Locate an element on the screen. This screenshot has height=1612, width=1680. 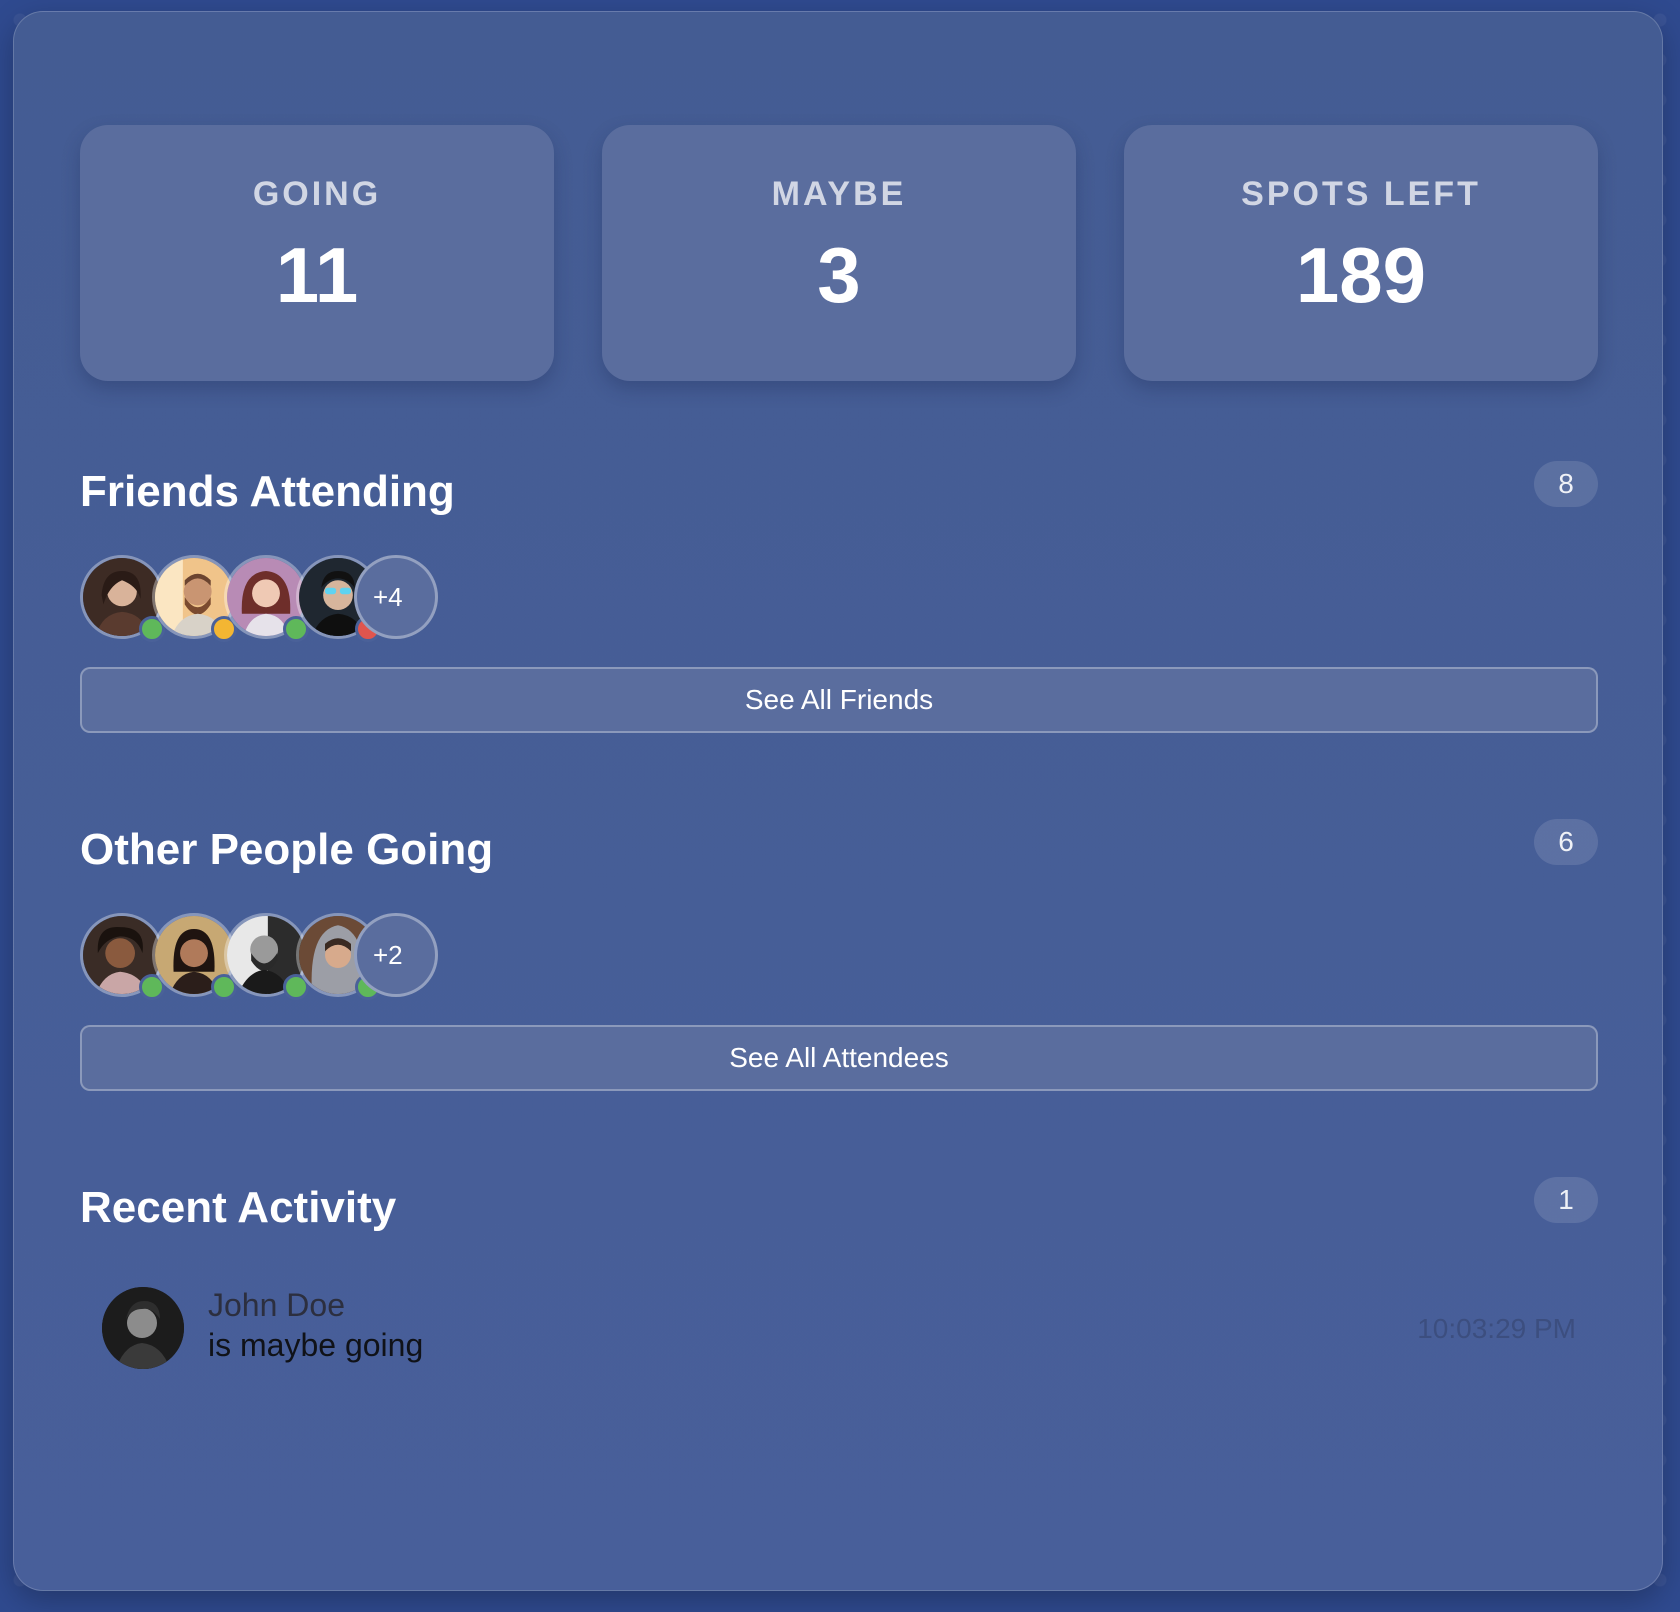
section-title: Other People Going is located at coordinates (287, 849).